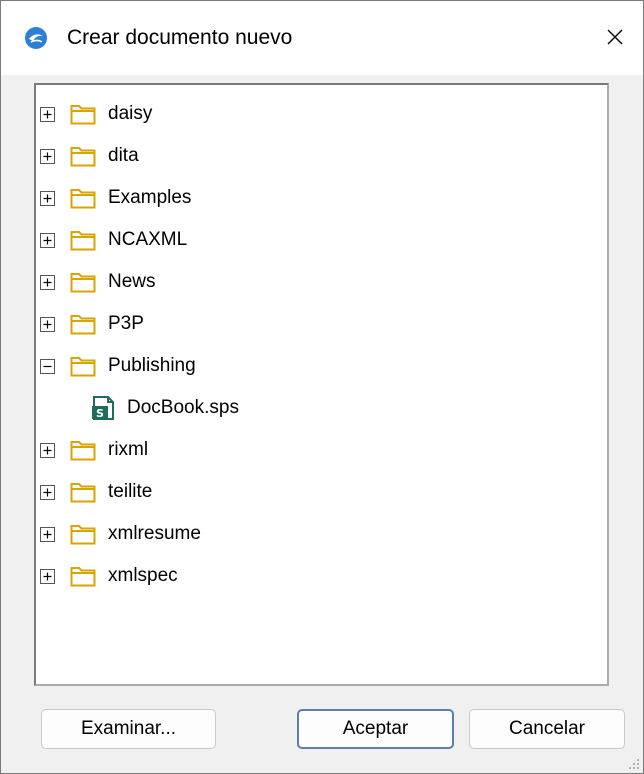 This screenshot has width=644, height=774. What do you see at coordinates (322, 38) in the screenshot?
I see `title-bar: Crear documento nuevo` at bounding box center [322, 38].